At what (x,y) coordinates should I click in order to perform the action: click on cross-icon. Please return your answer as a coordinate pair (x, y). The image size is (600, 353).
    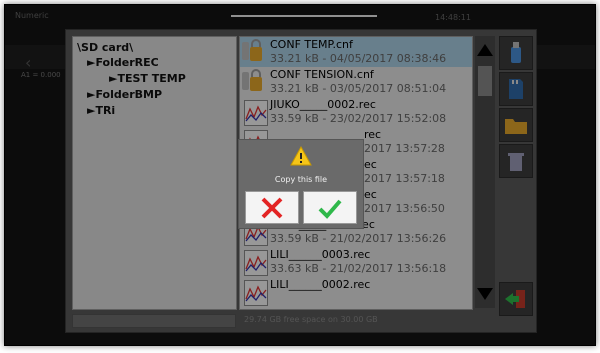
    Looking at the image, I should click on (272, 208).